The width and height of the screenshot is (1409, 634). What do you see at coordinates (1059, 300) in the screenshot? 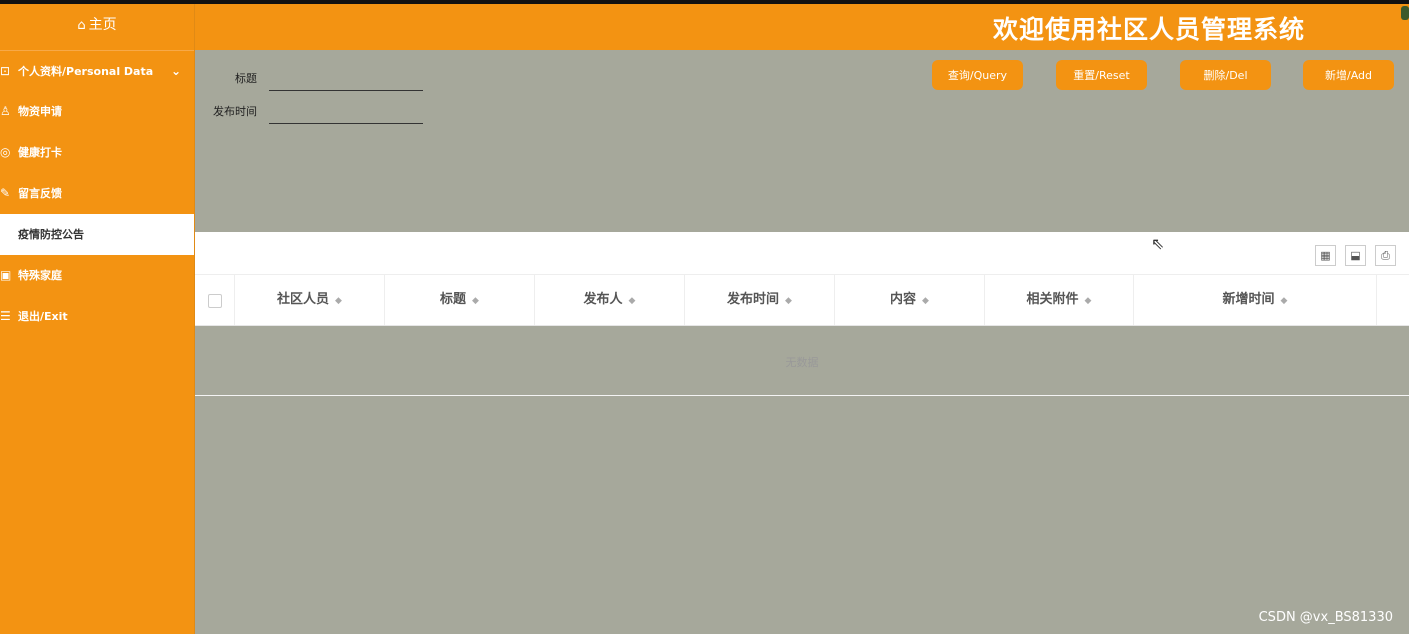
I see `column-header: 相关附件 ◆` at bounding box center [1059, 300].